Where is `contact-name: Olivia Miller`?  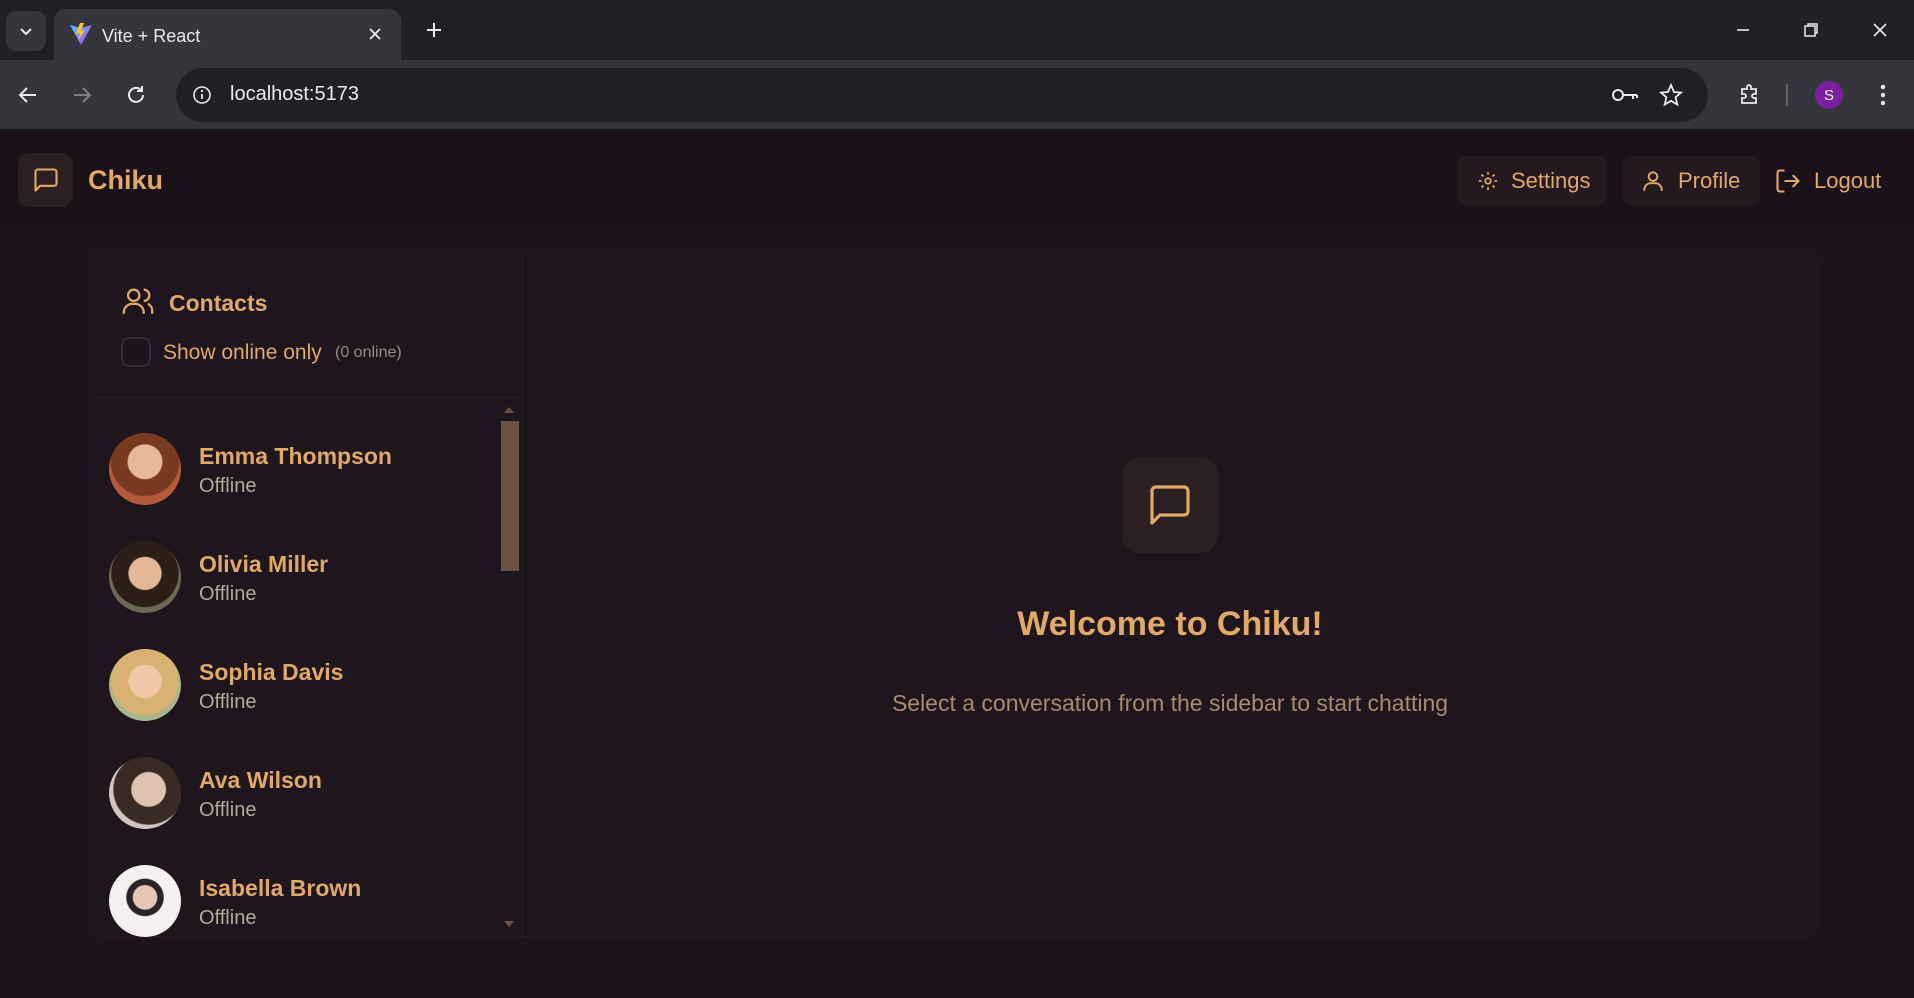 contact-name: Olivia Miller is located at coordinates (264, 564).